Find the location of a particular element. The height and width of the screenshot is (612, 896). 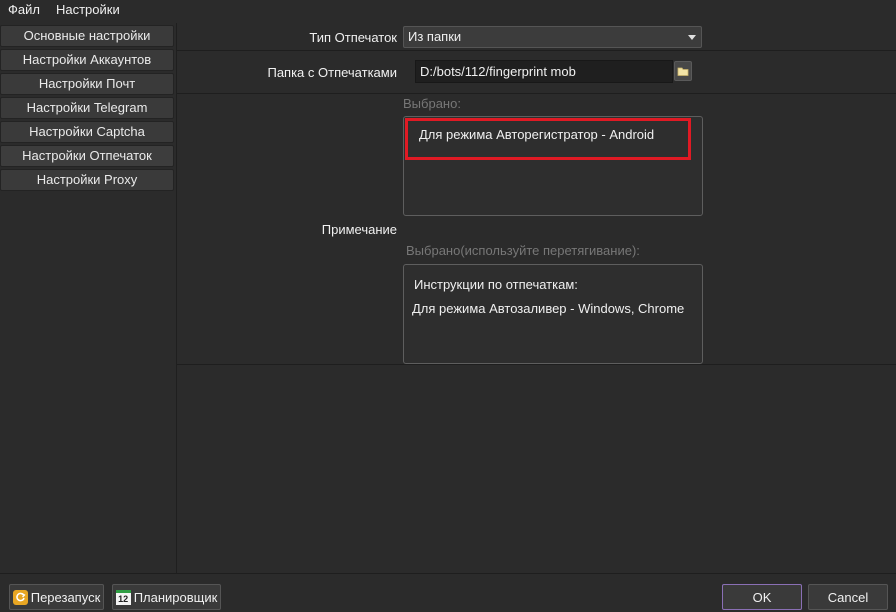

fingerprint-folder-label: Папка с Отпечатками is located at coordinates (332, 72).